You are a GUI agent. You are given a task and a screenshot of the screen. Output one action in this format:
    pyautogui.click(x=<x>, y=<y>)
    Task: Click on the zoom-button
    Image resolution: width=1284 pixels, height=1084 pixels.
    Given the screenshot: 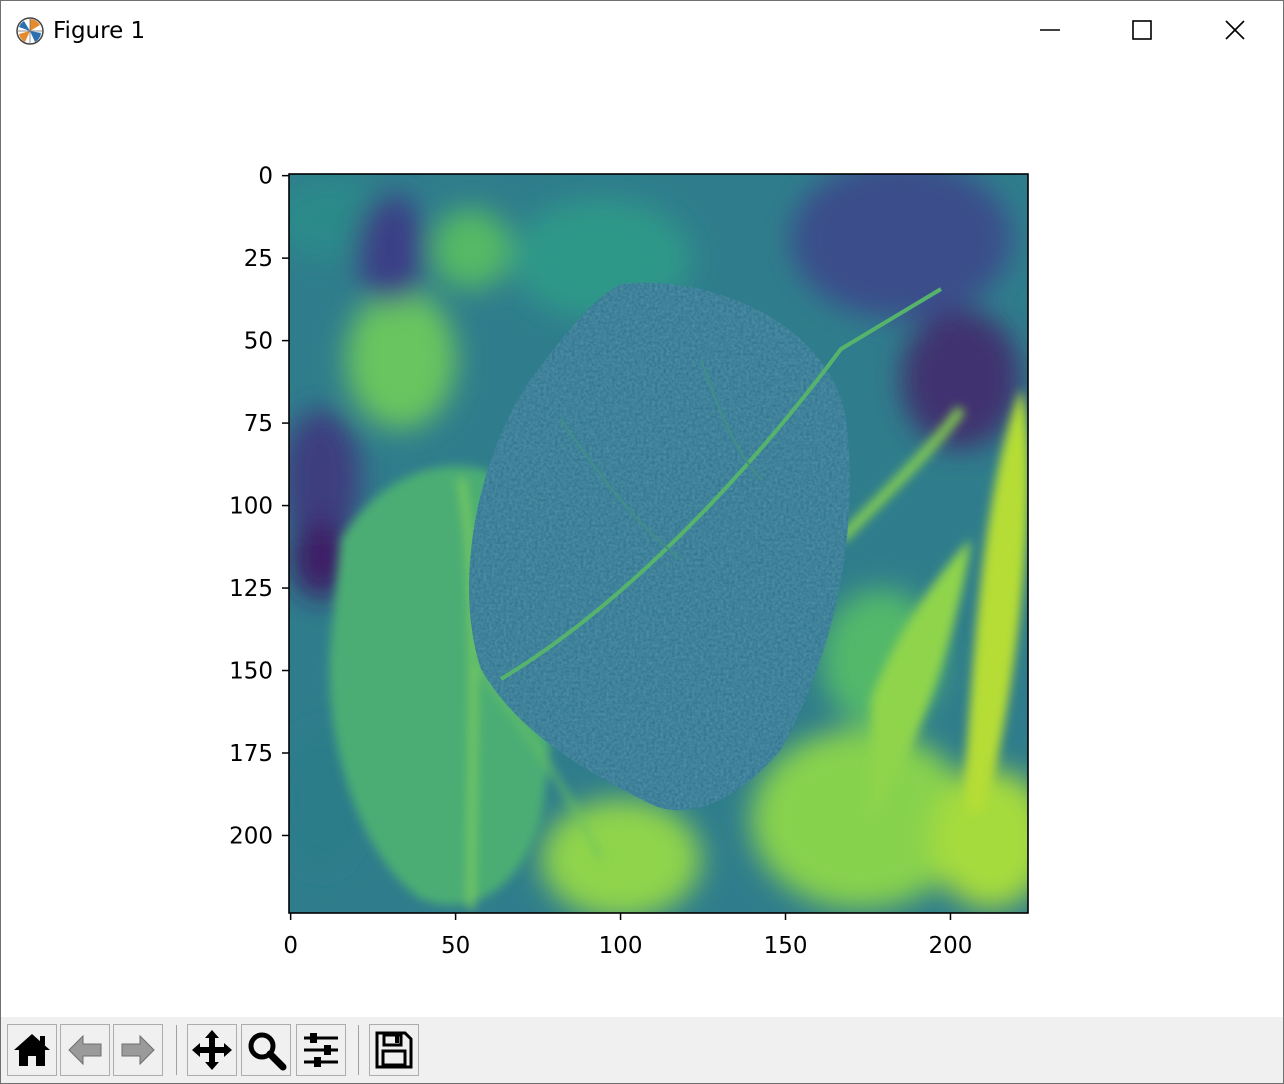 What is the action you would take?
    pyautogui.click(x=266, y=1050)
    